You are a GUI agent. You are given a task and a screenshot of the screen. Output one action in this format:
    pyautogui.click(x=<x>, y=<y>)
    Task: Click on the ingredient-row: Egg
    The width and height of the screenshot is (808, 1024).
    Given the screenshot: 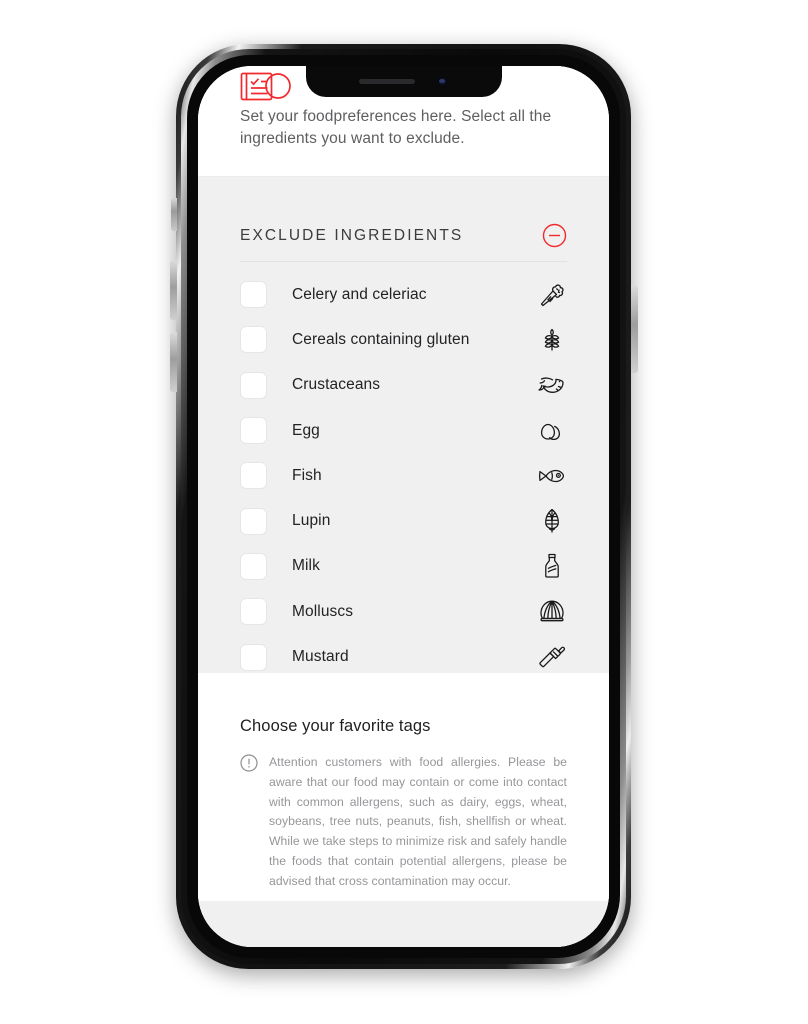 What is the action you would take?
    pyautogui.click(x=403, y=430)
    